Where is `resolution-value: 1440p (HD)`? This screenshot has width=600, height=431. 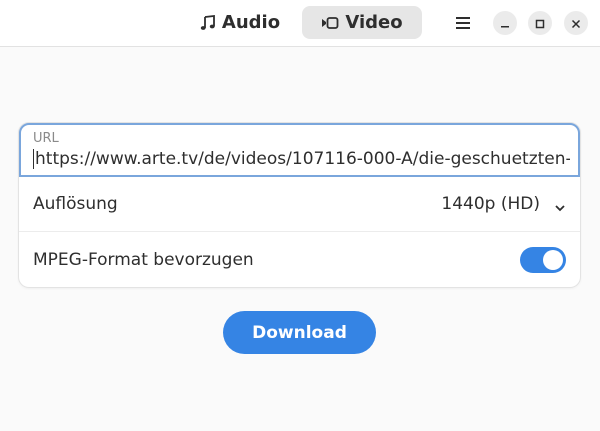
resolution-value: 1440p (HD) is located at coordinates (490, 204).